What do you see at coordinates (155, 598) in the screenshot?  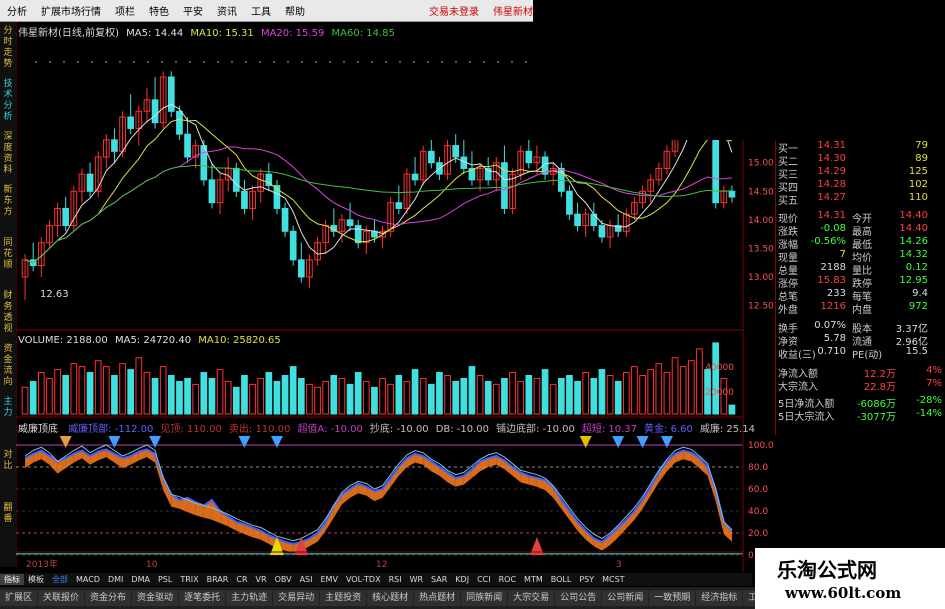 I see `function-tab-3: 资金驱动` at bounding box center [155, 598].